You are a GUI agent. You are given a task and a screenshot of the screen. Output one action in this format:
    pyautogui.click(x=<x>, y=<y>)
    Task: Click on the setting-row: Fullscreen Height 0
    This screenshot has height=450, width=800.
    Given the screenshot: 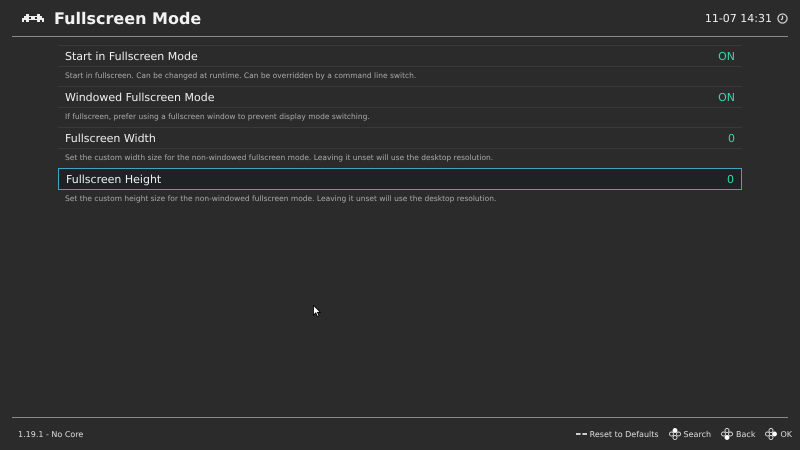 What is the action you would take?
    pyautogui.click(x=400, y=179)
    